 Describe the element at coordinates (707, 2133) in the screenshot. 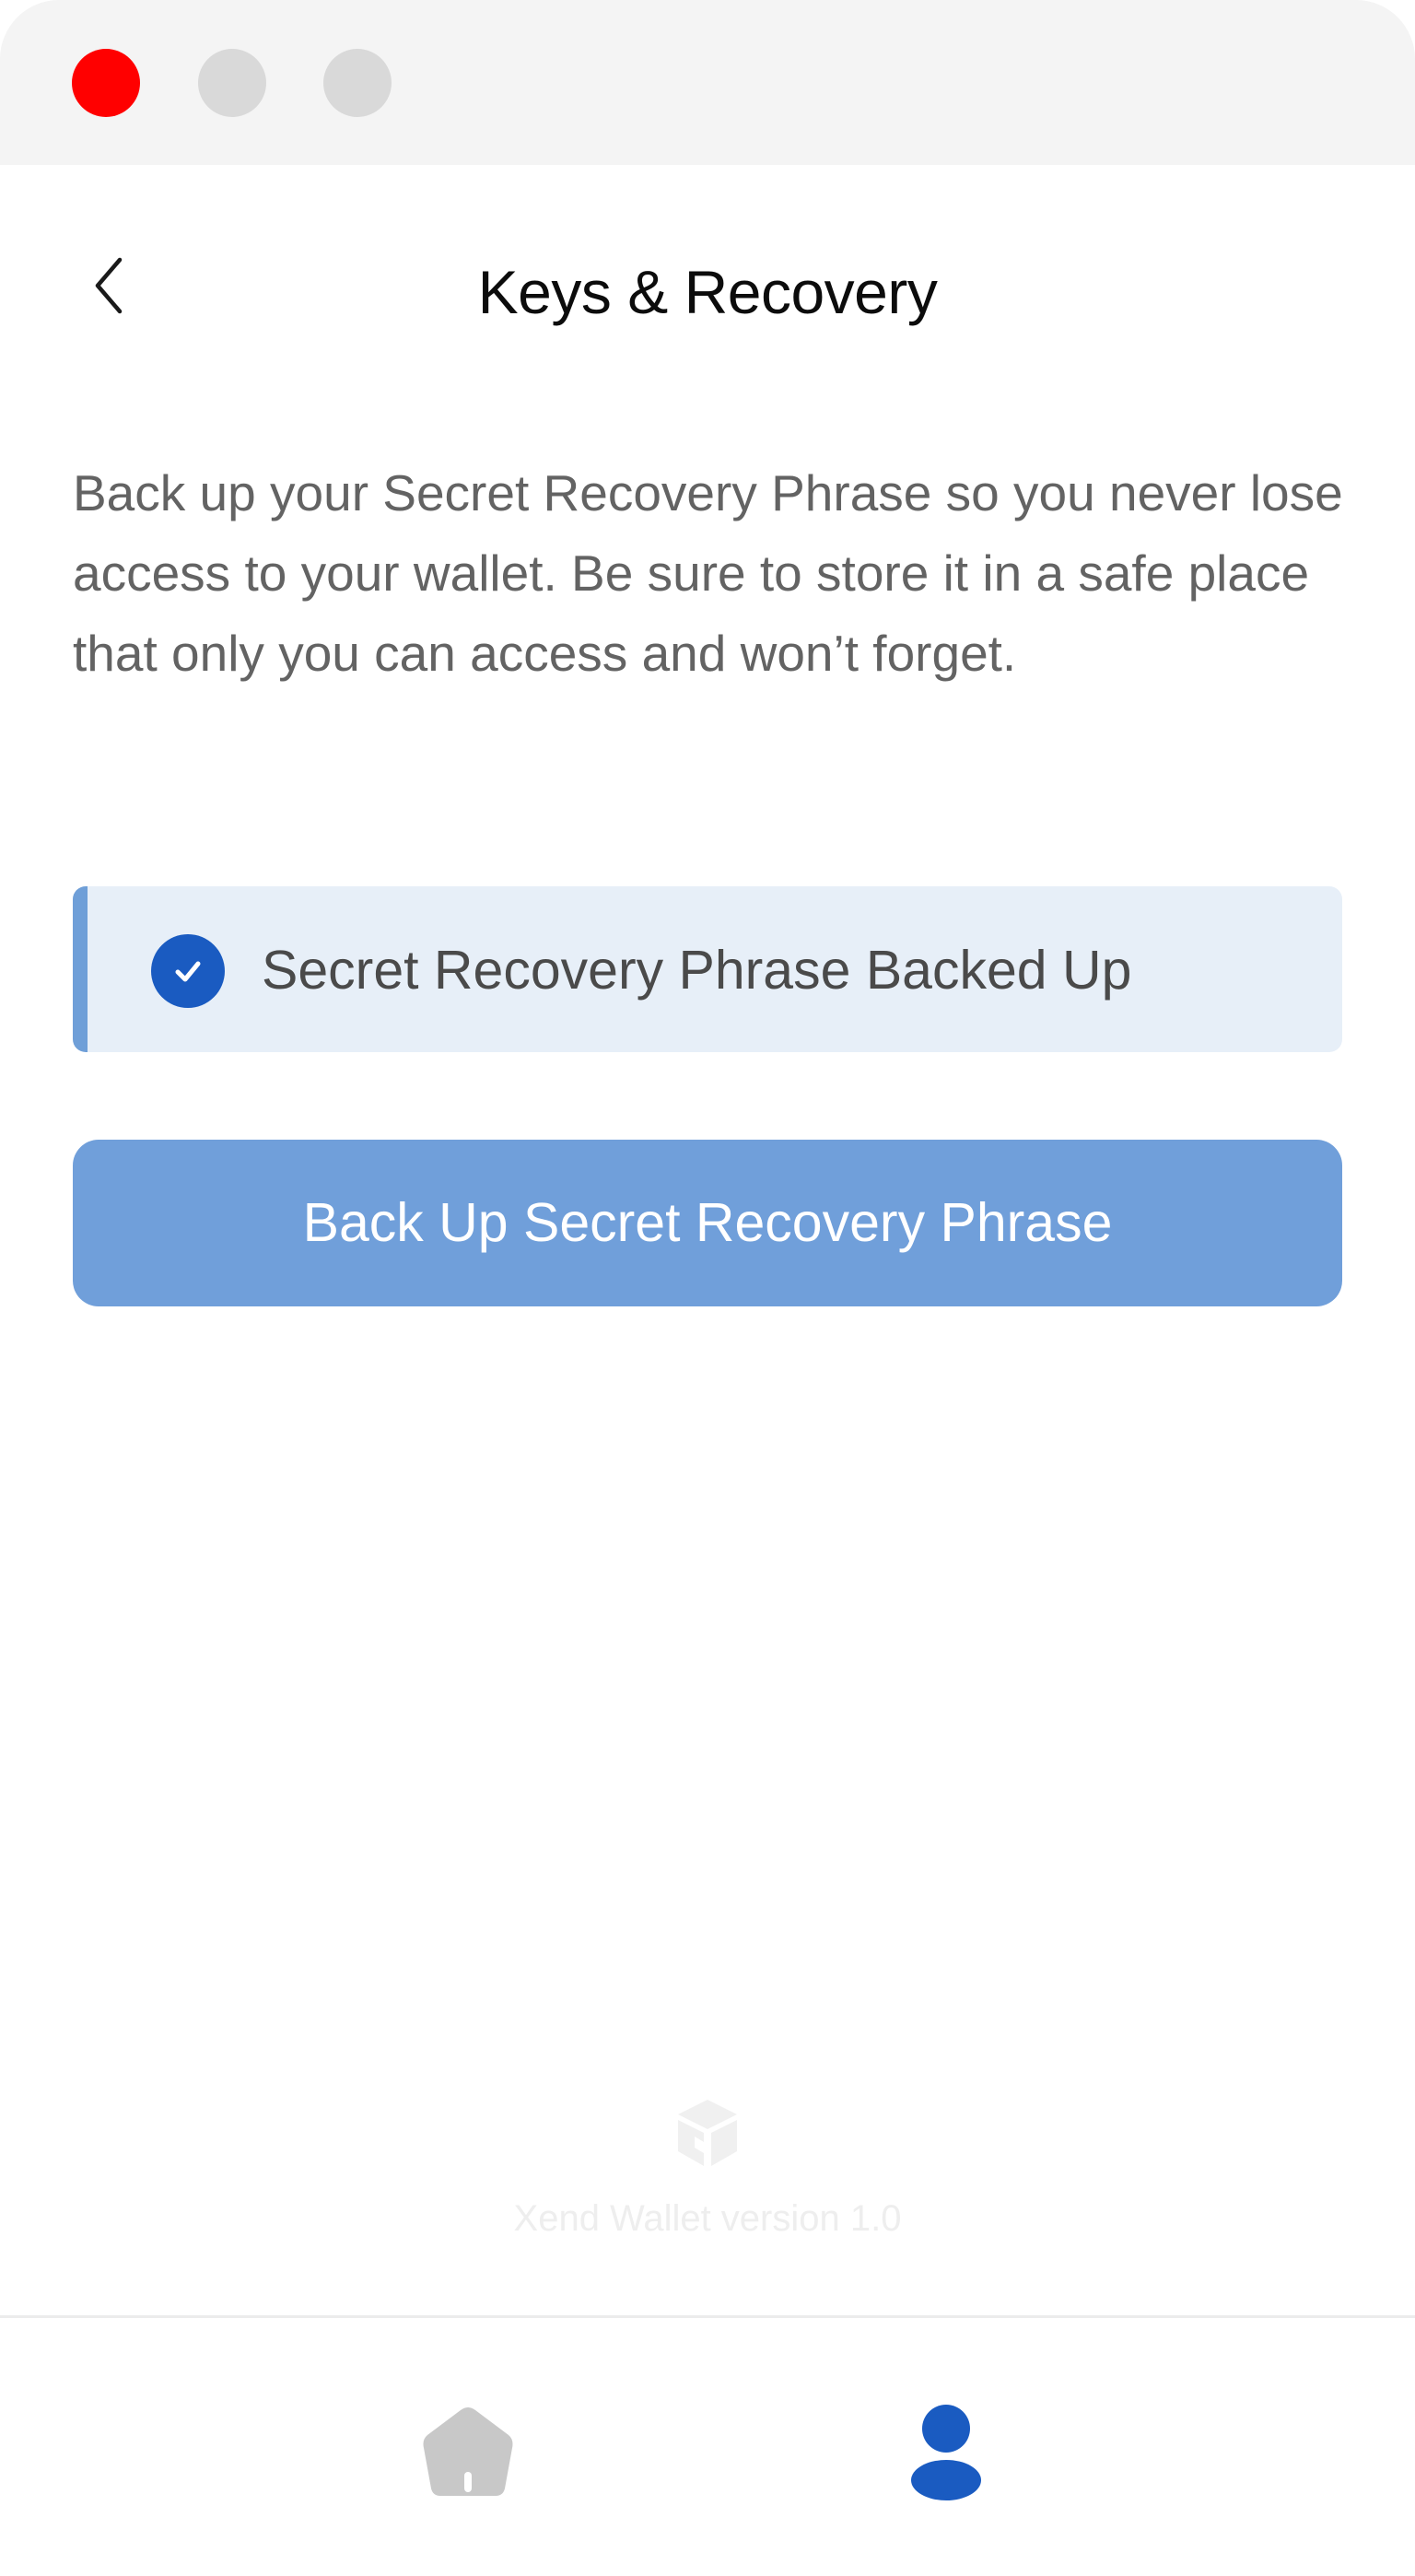

I see `xend-cube-logo-icon` at that location.